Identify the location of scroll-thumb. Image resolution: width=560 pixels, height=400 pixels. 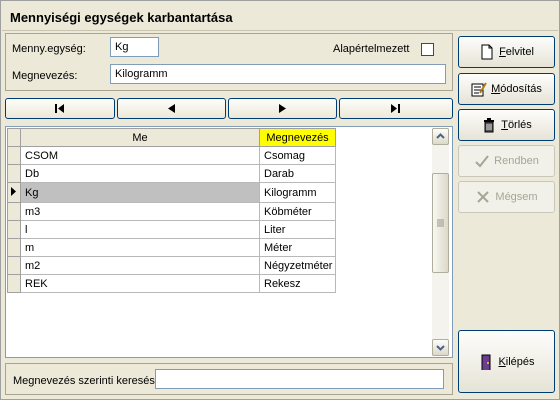
(440, 223).